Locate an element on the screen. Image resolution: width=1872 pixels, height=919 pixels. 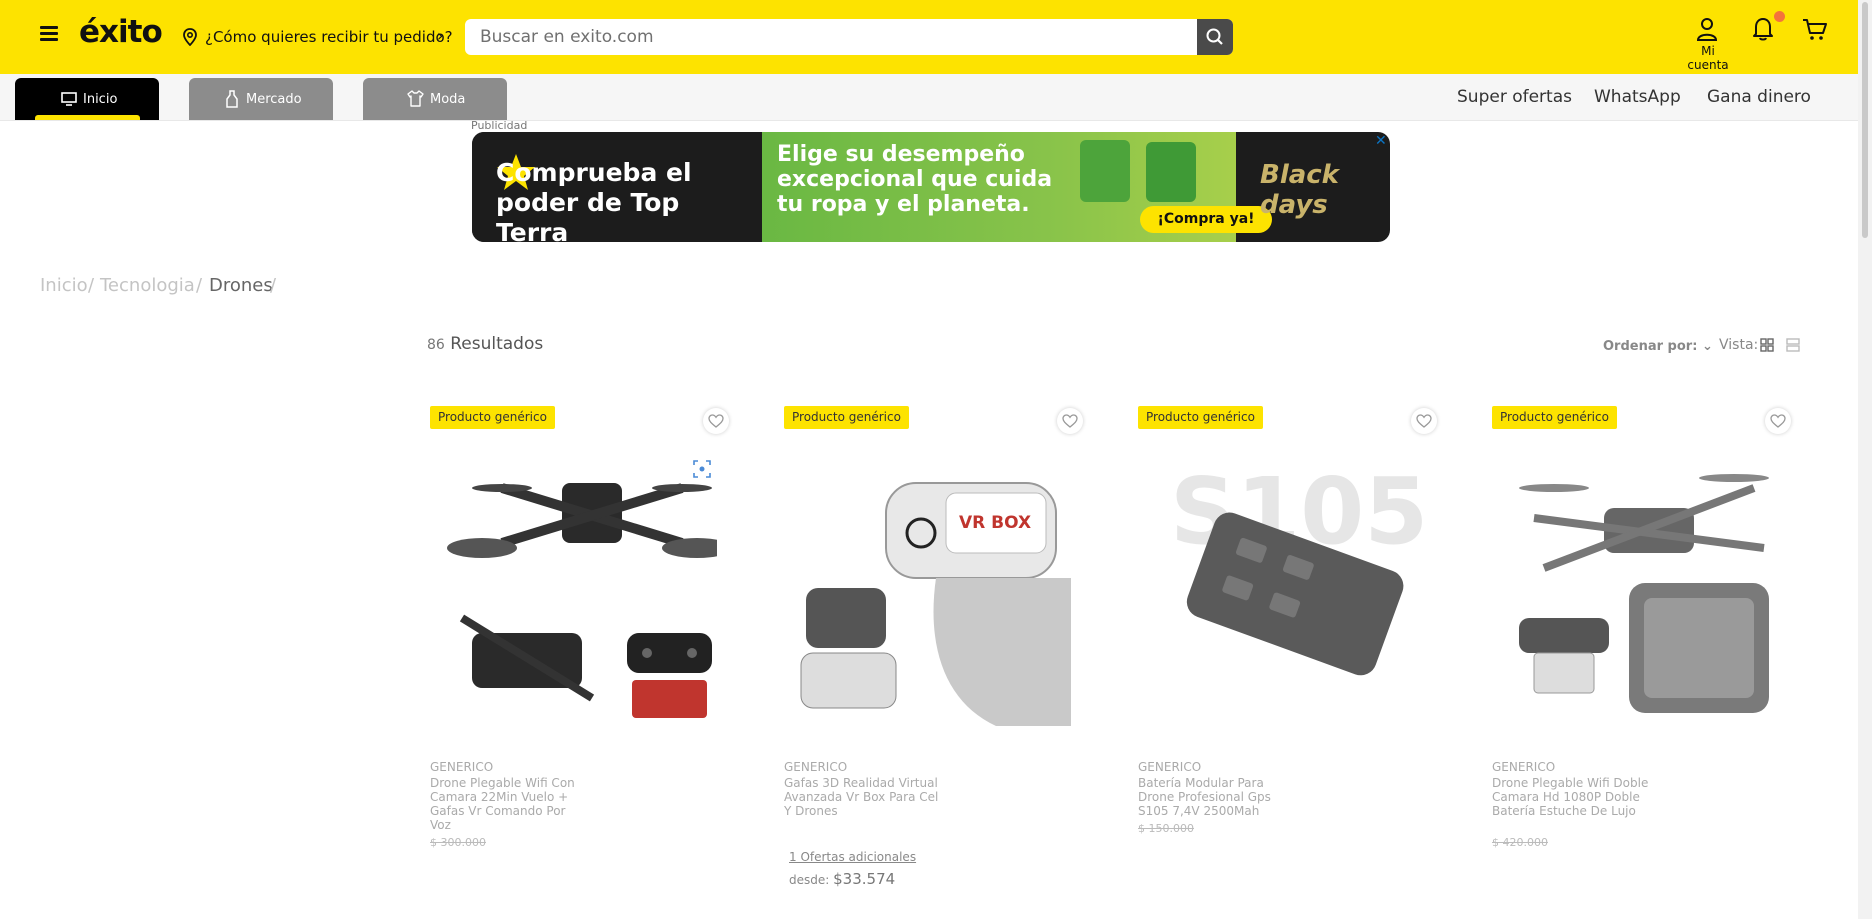
location-pin-icon is located at coordinates (190, 37).